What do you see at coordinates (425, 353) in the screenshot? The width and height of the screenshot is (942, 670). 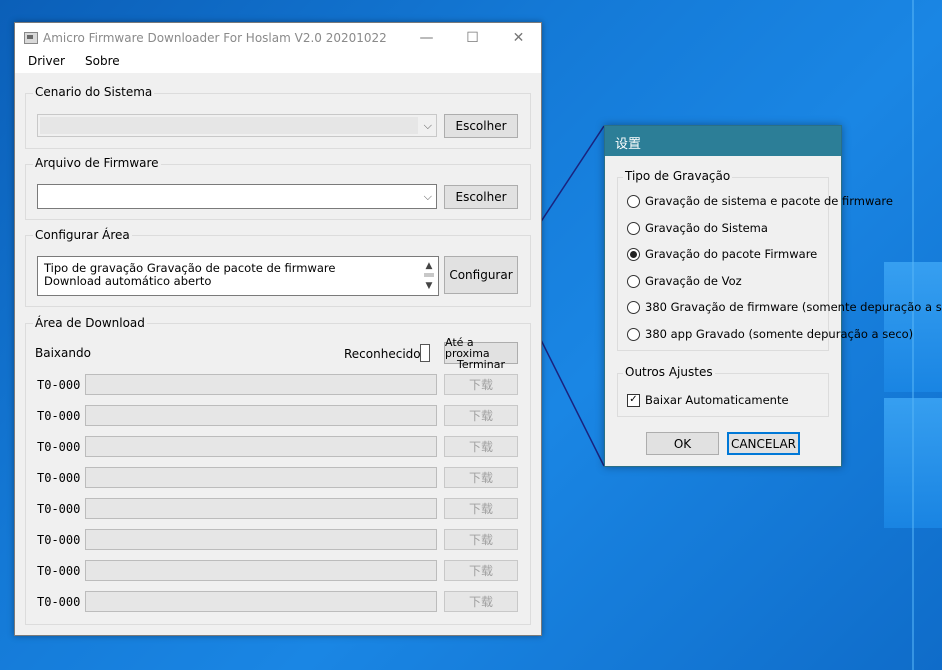 I see `recognized-indicator` at bounding box center [425, 353].